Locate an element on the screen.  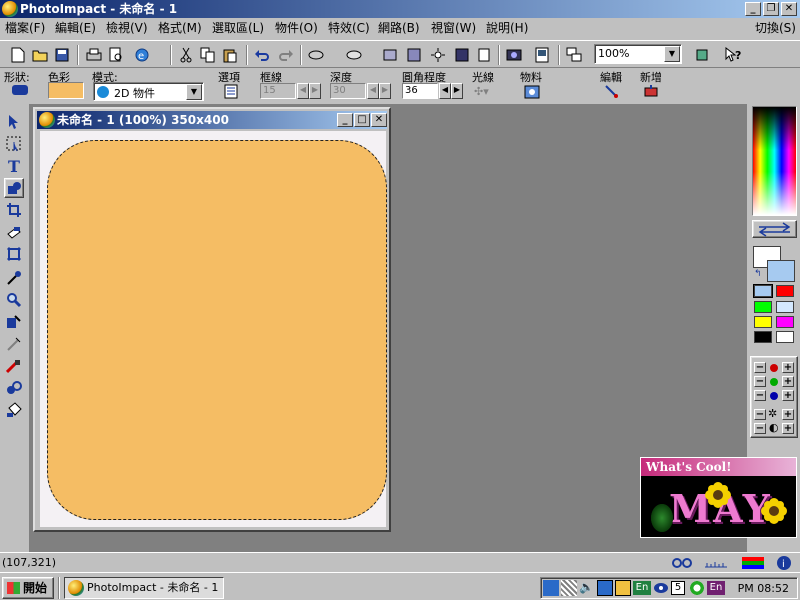
contrast-minus-button: − is located at coordinates (760, 428).